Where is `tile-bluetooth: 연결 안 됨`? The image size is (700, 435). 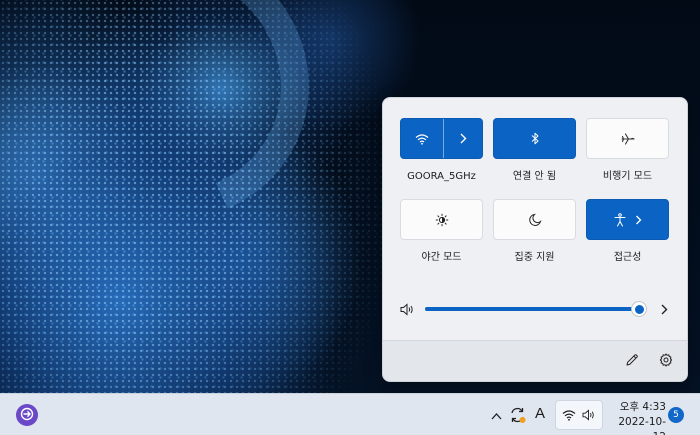 tile-bluetooth: 연결 안 됨 is located at coordinates (534, 152).